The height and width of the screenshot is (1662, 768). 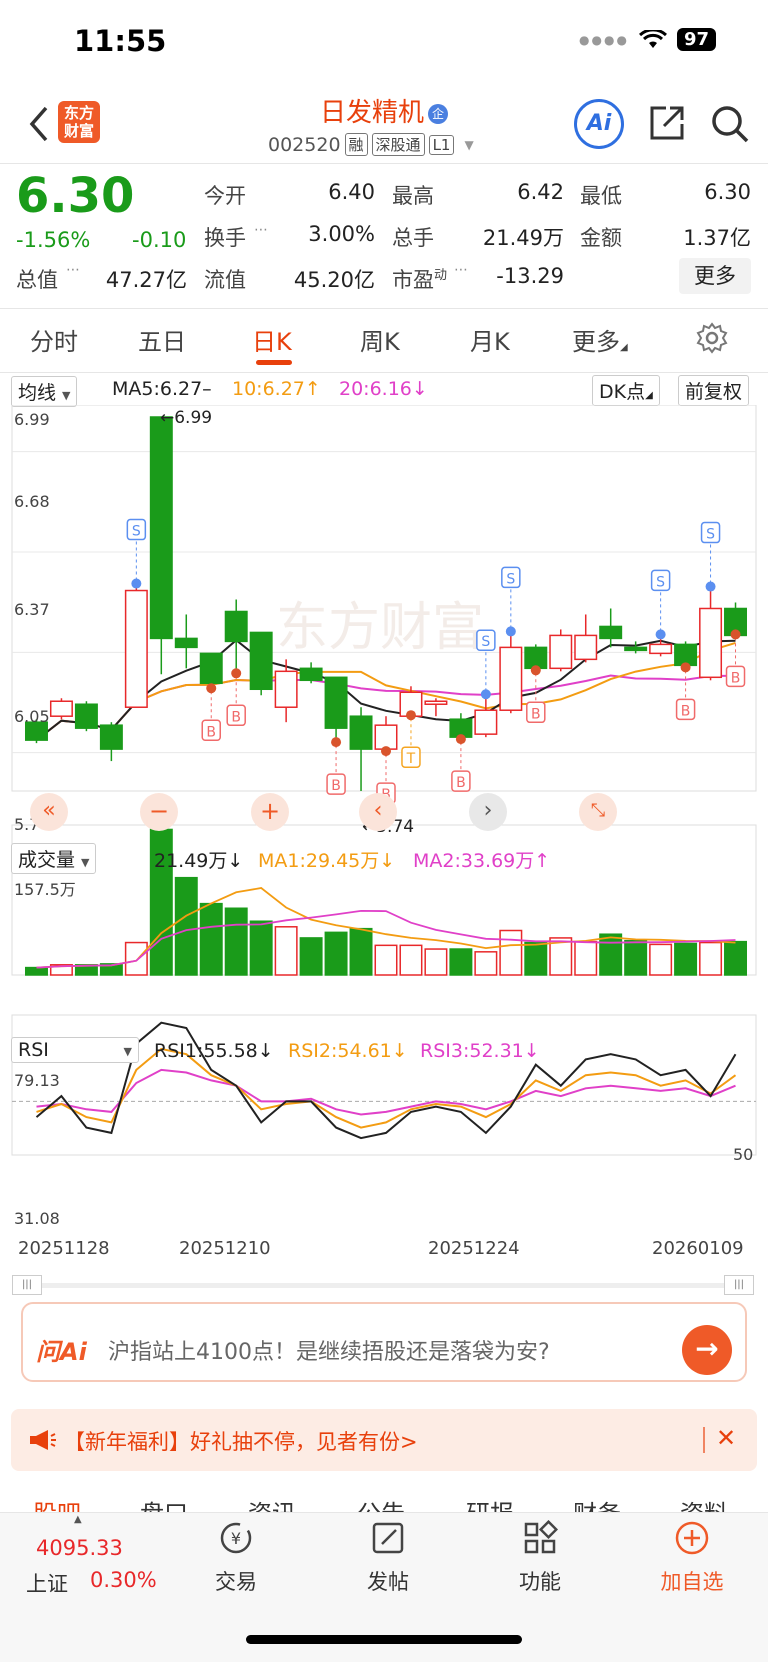 I want to click on ai-button: Ai, so click(x=599, y=124).